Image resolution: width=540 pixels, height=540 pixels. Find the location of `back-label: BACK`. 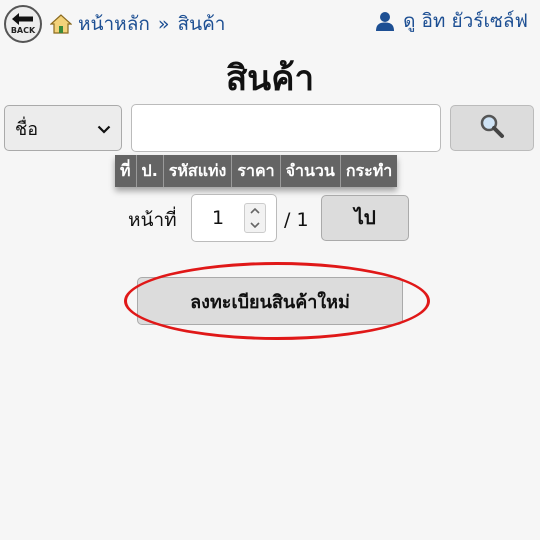

back-label: BACK is located at coordinates (23, 30).